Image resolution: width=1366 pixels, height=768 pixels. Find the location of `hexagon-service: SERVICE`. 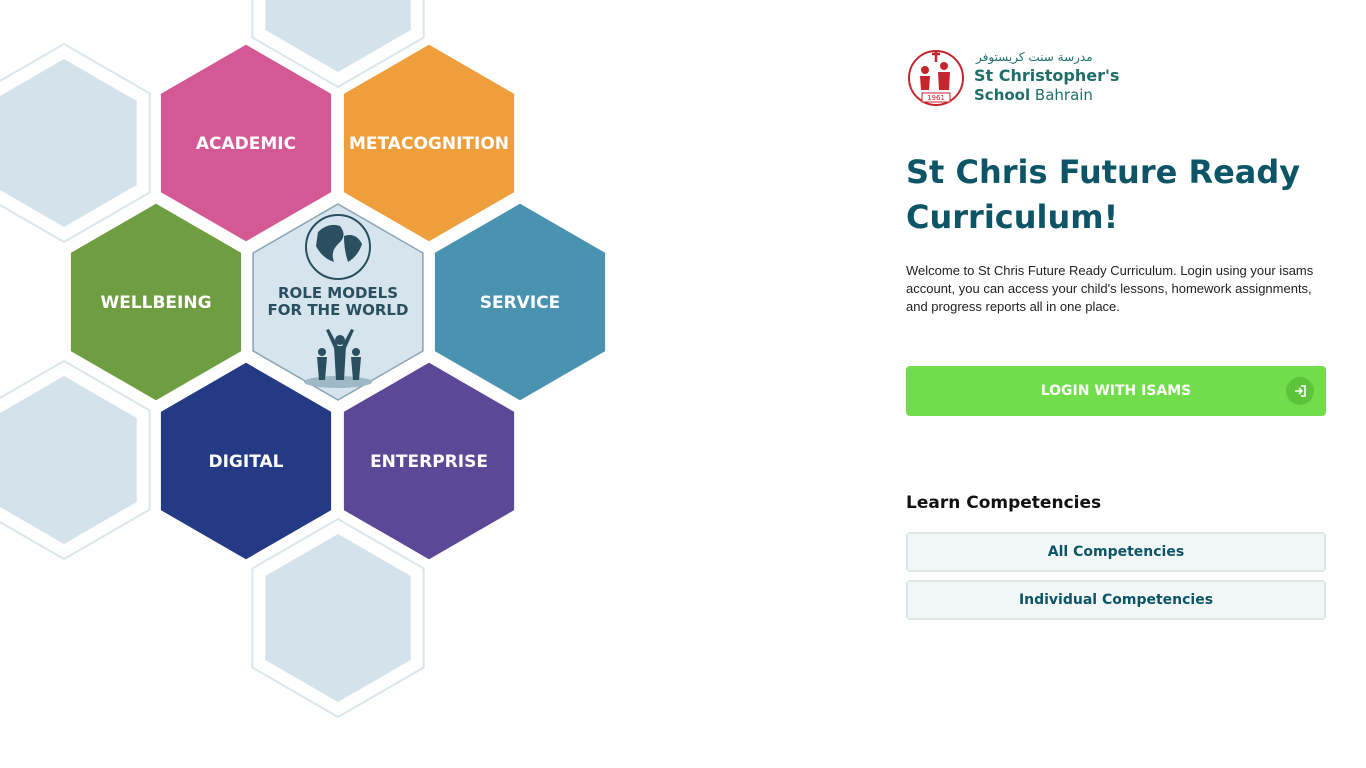

hexagon-service: SERVICE is located at coordinates (520, 302).